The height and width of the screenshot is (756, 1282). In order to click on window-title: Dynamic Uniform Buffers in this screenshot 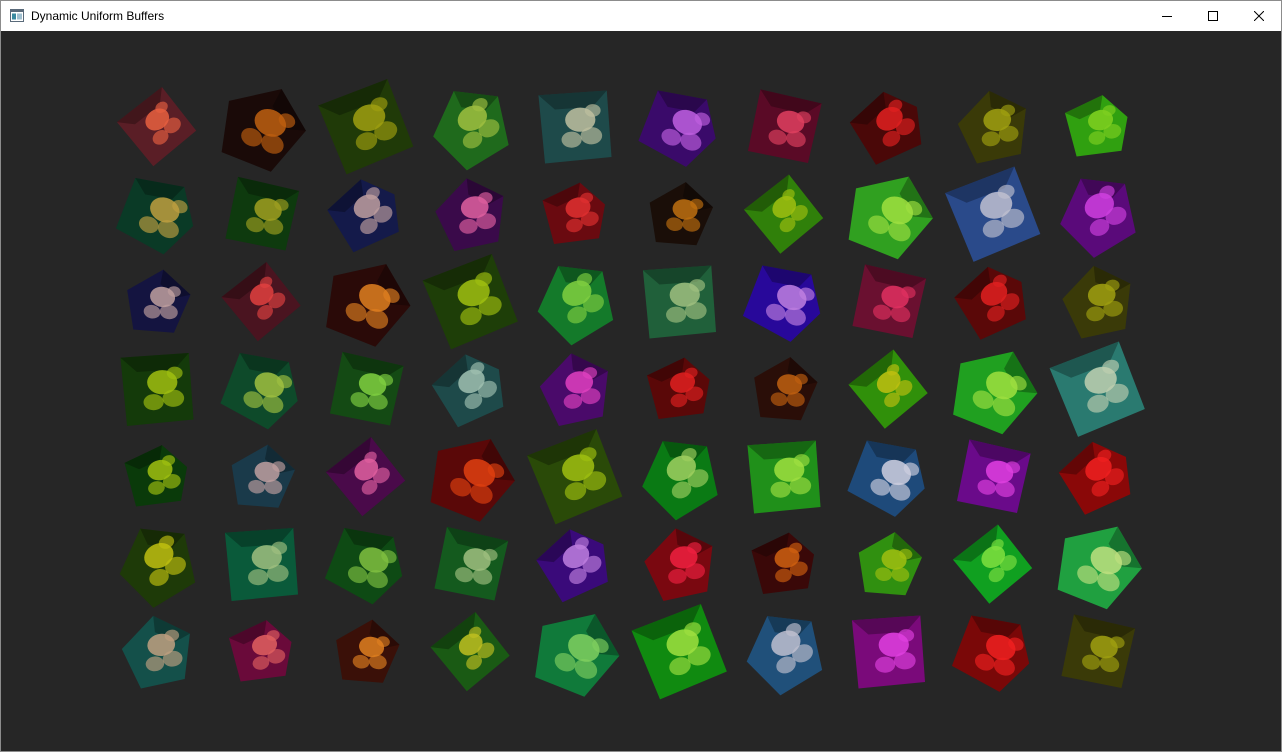, I will do `click(98, 16)`.